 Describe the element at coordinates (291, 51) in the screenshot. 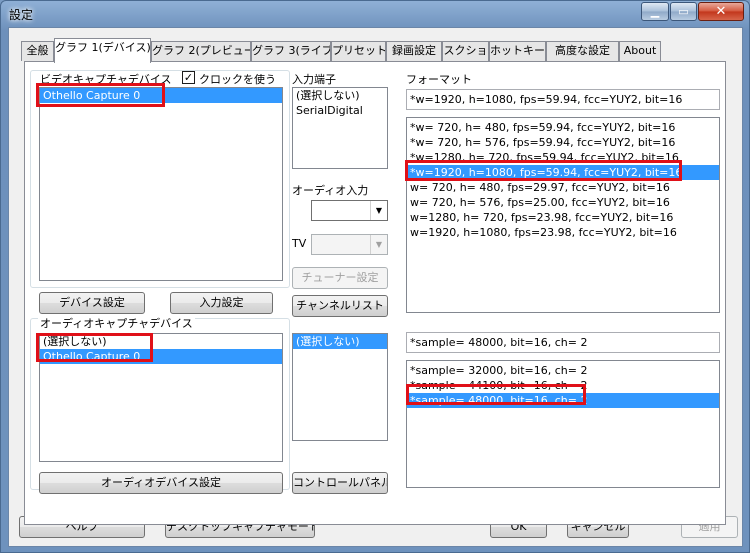

I see `tab-graph3-live: グラフ 3(ライブ)` at that location.